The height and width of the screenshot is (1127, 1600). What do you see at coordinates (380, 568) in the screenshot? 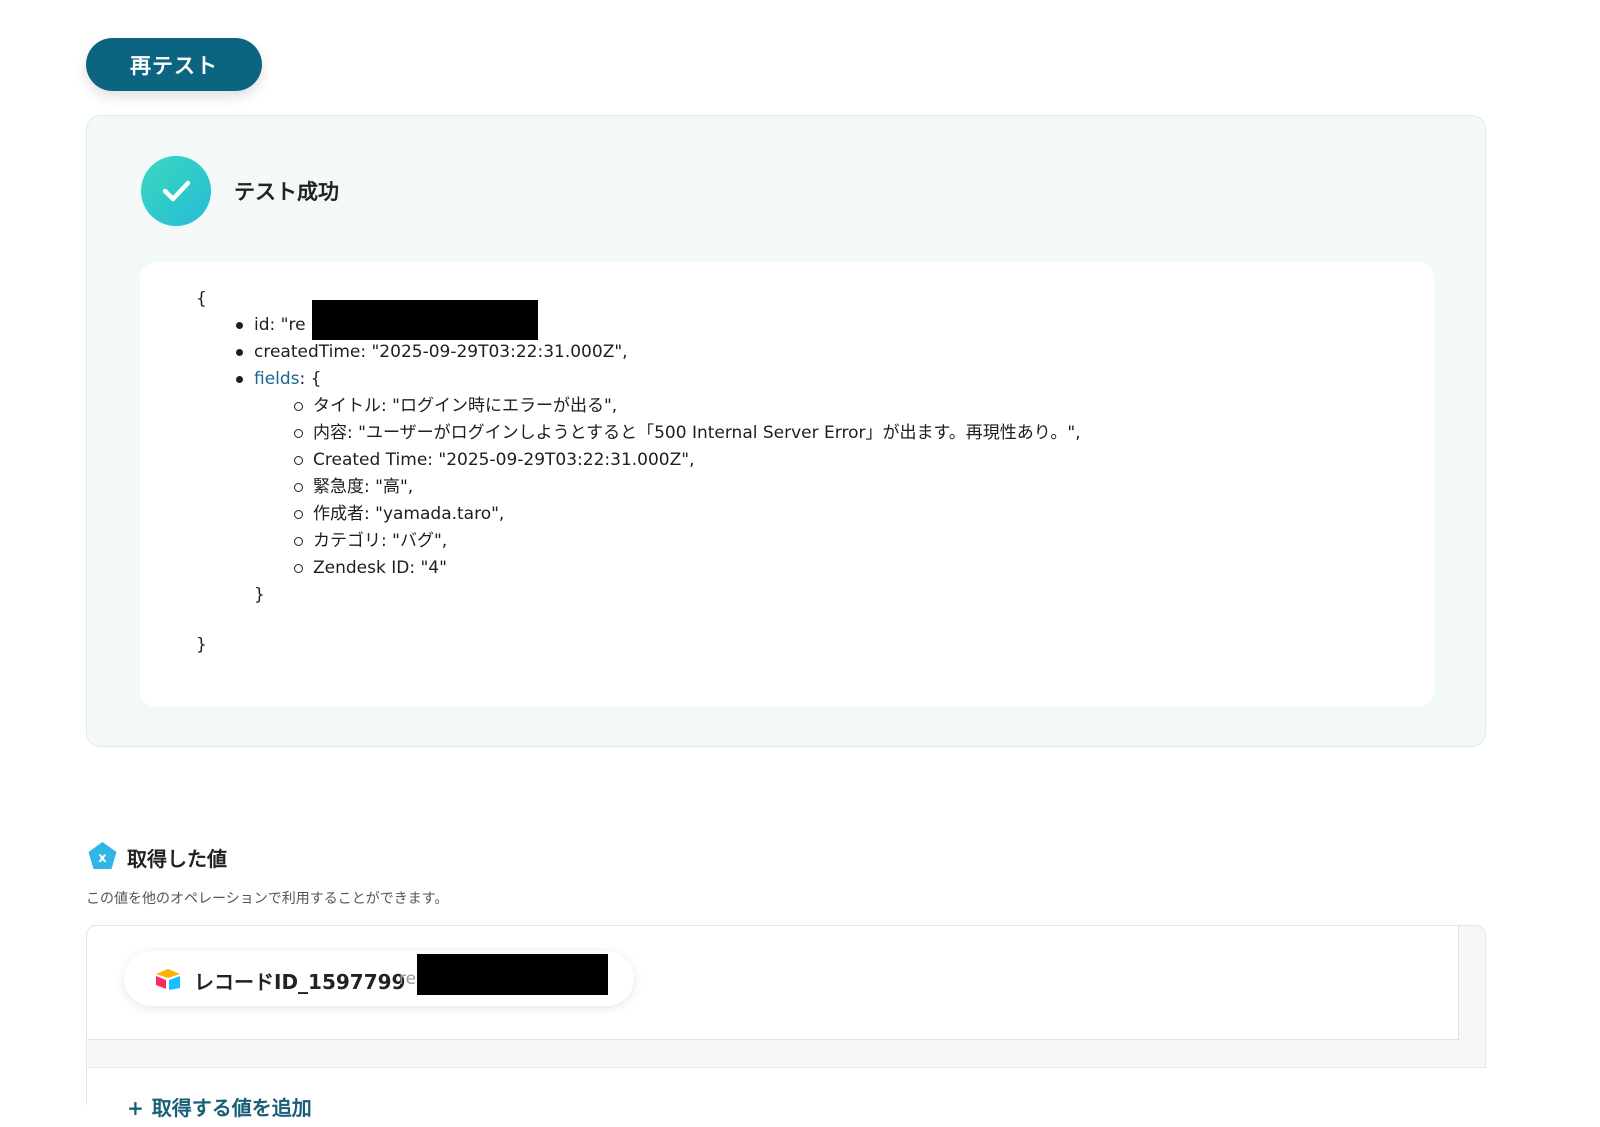
I see `field-zendesk-id: Zendesk ID: "4"` at bounding box center [380, 568].